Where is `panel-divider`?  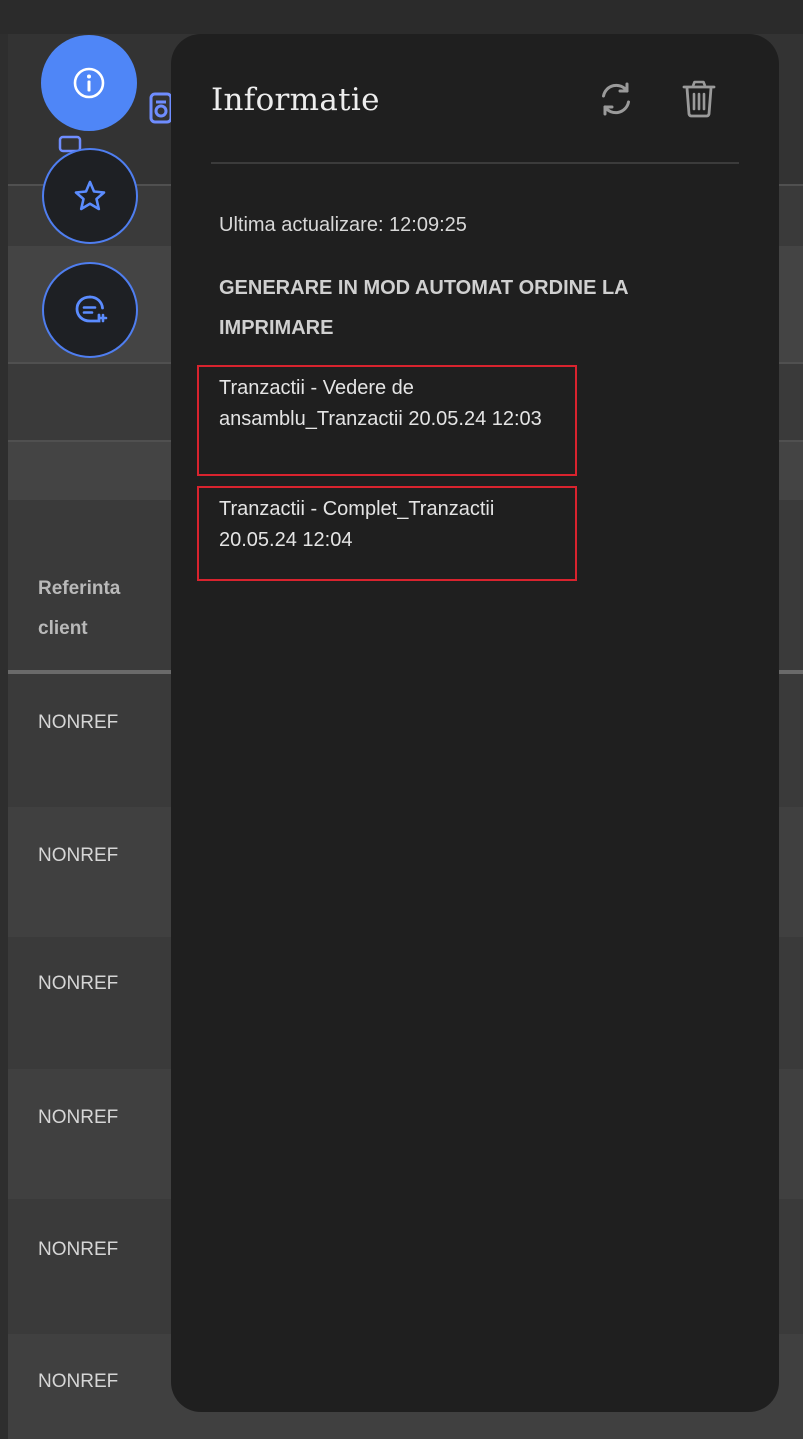
panel-divider is located at coordinates (475, 163).